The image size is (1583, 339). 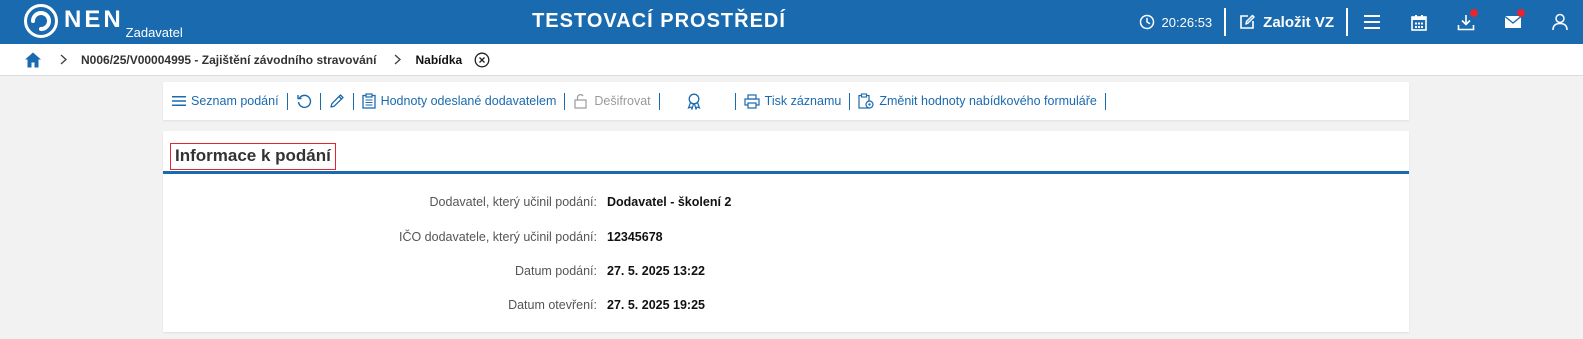 What do you see at coordinates (482, 60) in the screenshot?
I see `close-tab-icon` at bounding box center [482, 60].